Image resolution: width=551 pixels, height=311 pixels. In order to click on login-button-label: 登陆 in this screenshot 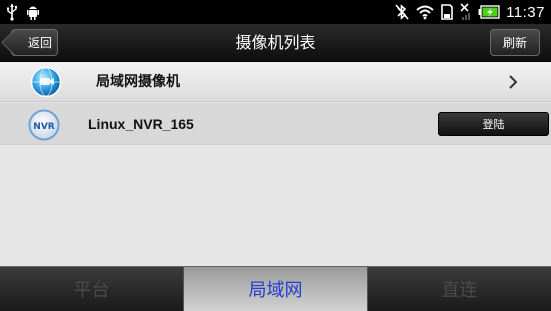, I will do `click(493, 124)`.